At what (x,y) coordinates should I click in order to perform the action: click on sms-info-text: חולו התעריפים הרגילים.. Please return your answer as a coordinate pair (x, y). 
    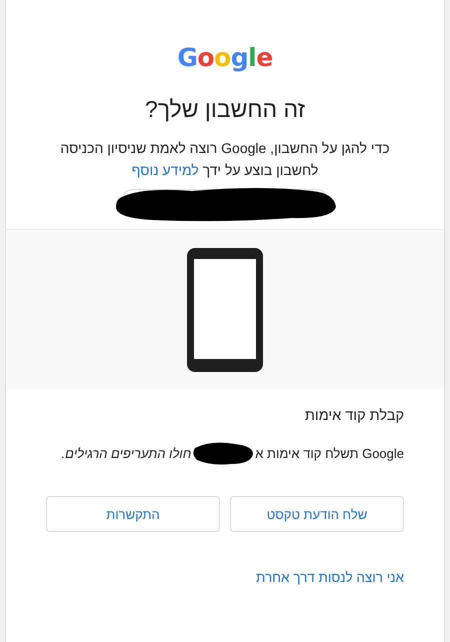
    Looking at the image, I should click on (127, 453).